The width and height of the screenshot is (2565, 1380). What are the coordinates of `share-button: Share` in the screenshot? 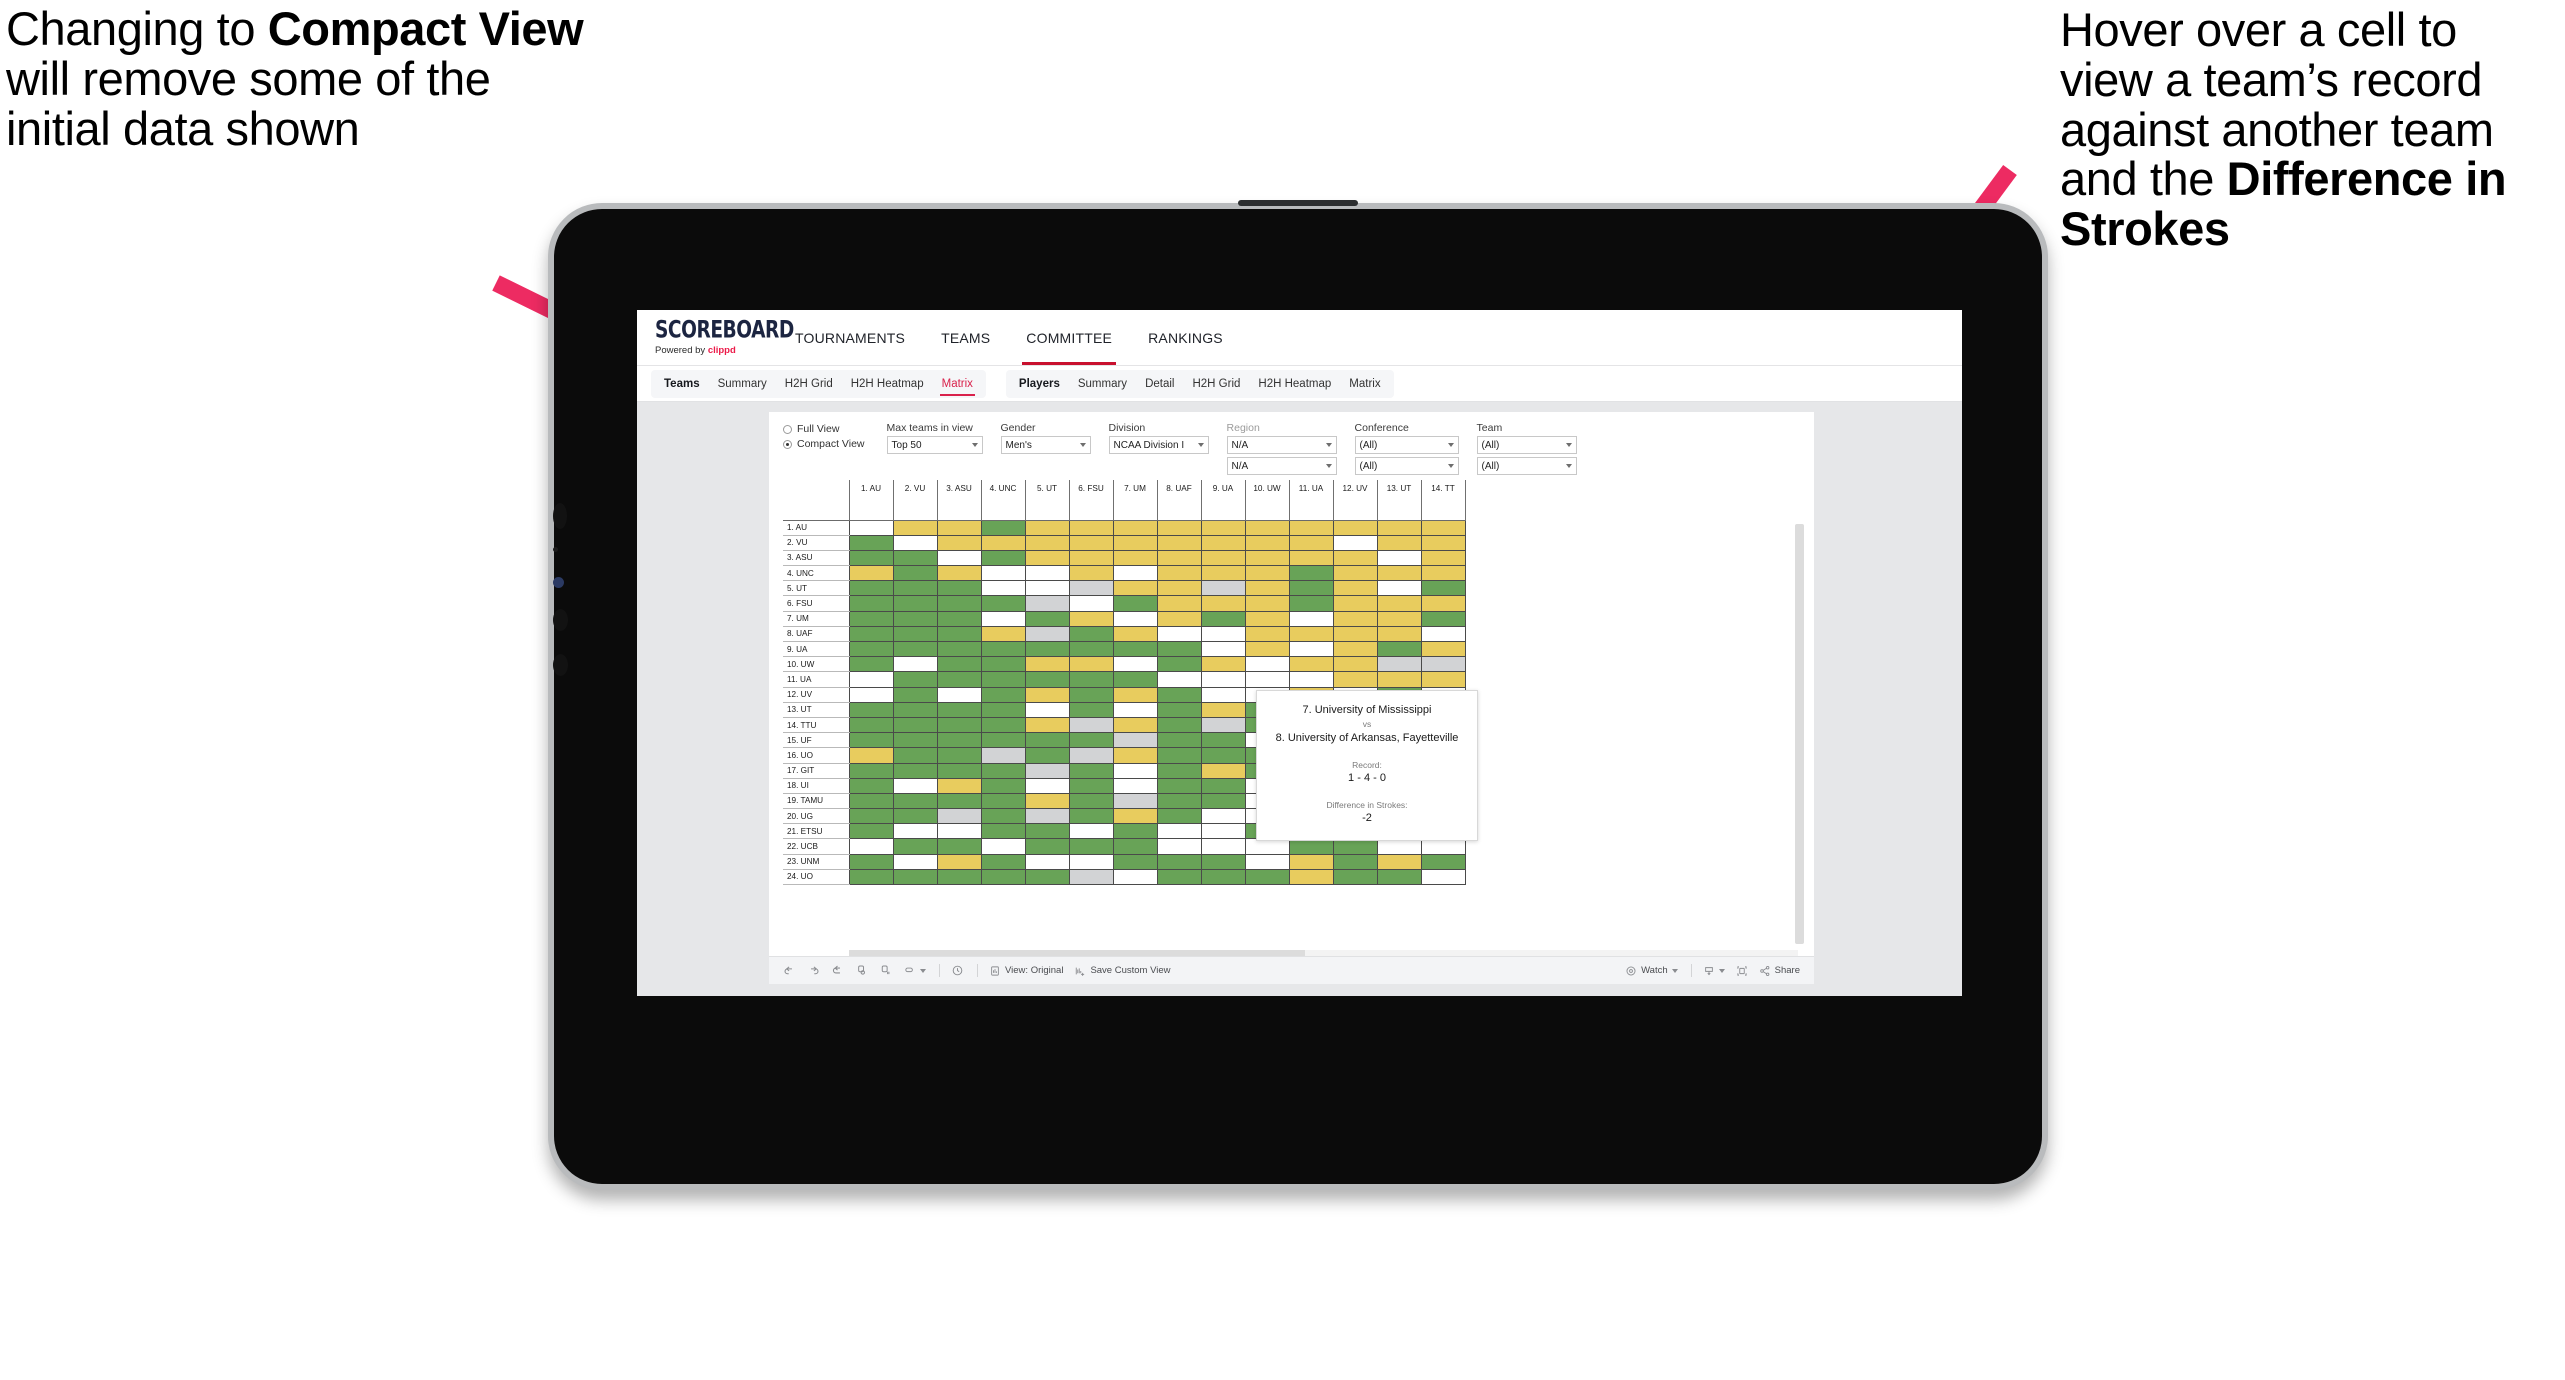 It's located at (1779, 971).